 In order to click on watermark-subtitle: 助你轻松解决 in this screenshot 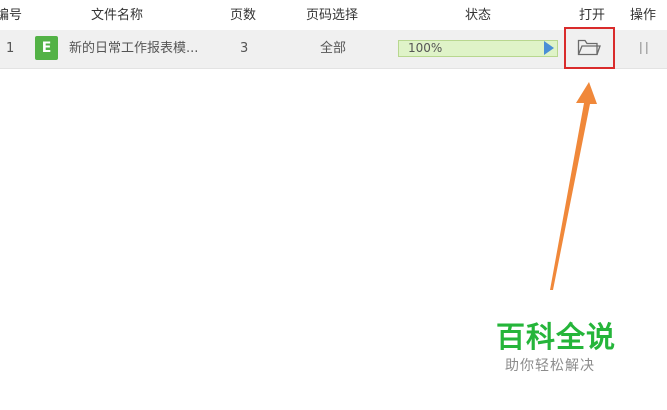, I will do `click(550, 366)`.